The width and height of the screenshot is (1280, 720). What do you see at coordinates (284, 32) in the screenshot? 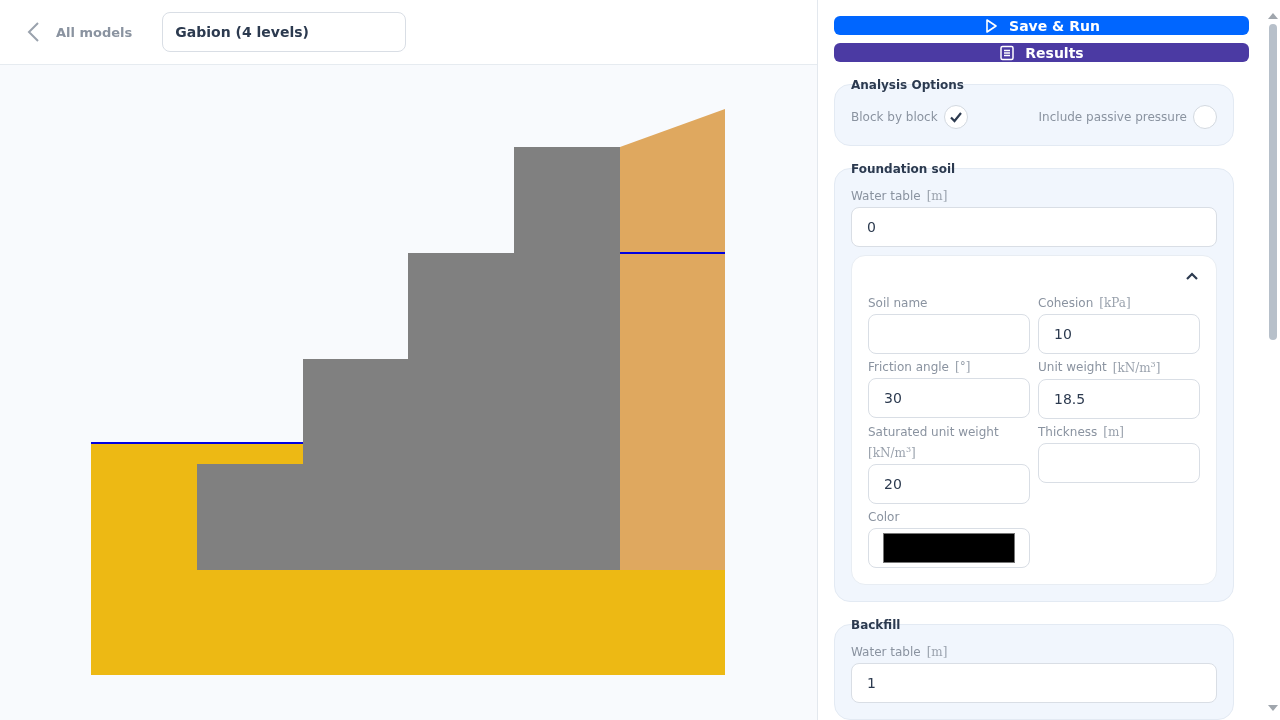
I see `model-name-field: Gabion (4 levels)` at bounding box center [284, 32].